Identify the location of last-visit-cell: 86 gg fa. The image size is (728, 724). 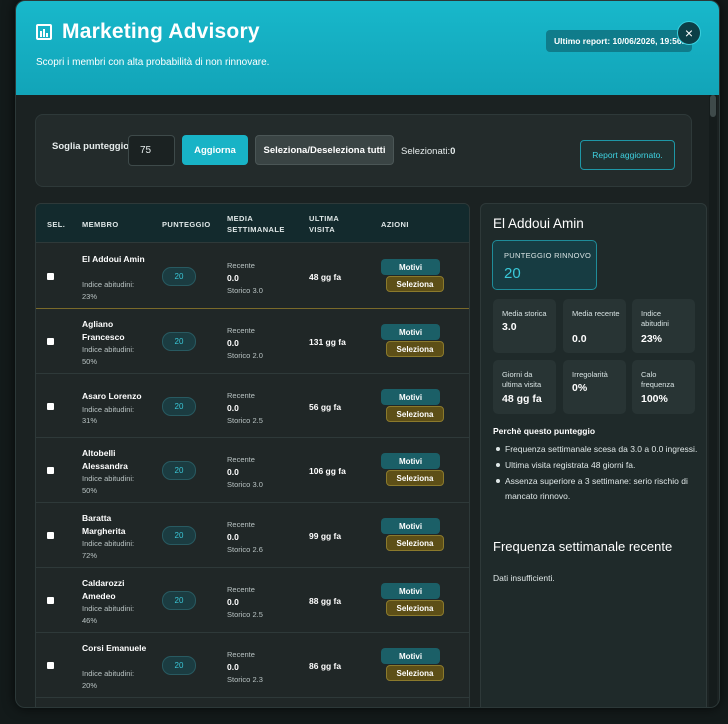
(325, 666).